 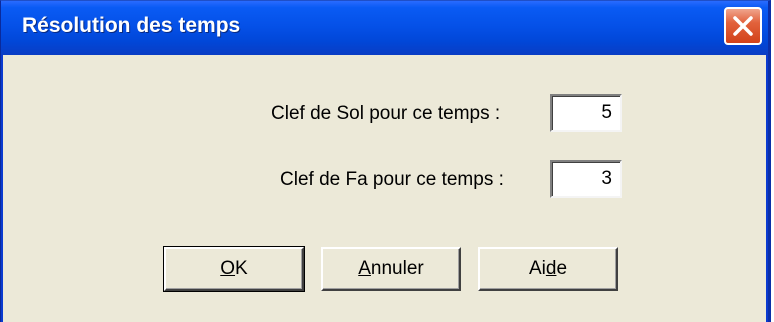 I want to click on close-icon, so click(x=743, y=26).